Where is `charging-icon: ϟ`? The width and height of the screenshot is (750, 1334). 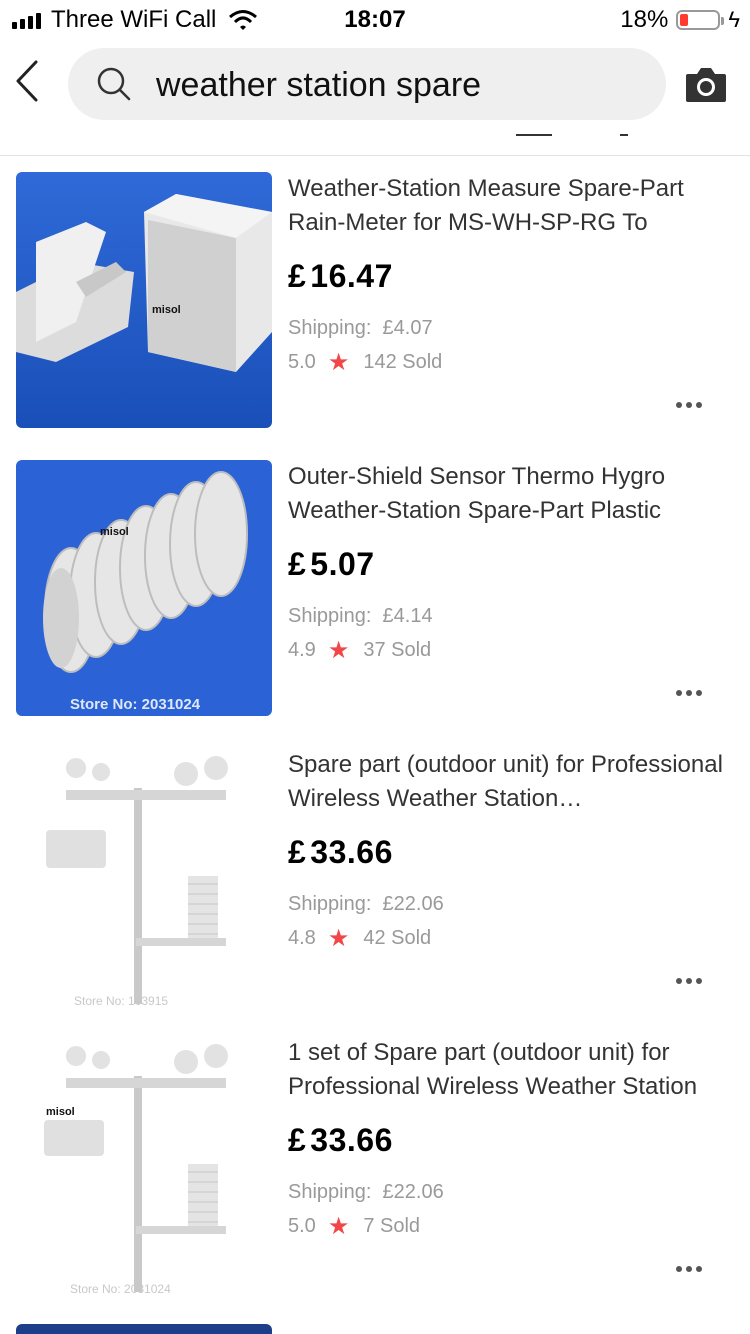 charging-icon: ϟ is located at coordinates (734, 19).